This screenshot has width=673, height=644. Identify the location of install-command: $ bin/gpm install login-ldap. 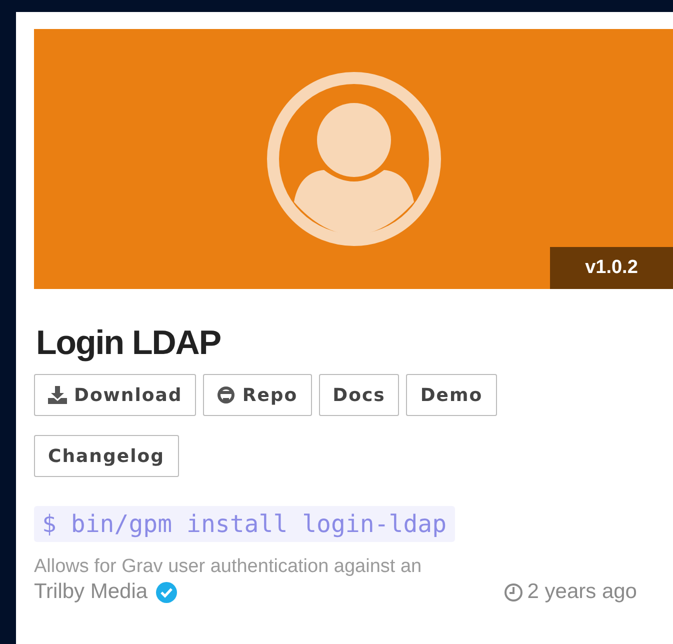
(244, 524).